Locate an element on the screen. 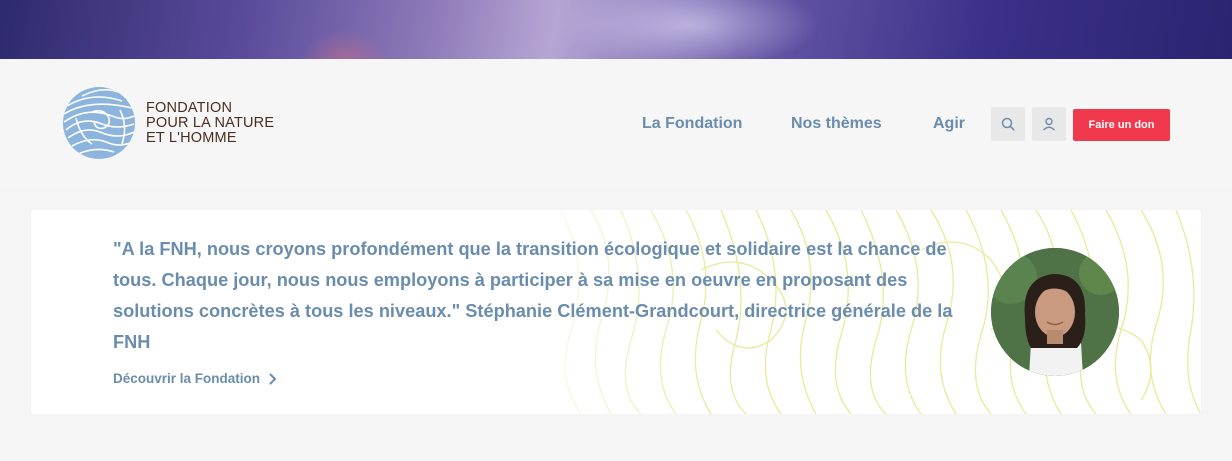  chevron-right-icon is located at coordinates (273, 378).